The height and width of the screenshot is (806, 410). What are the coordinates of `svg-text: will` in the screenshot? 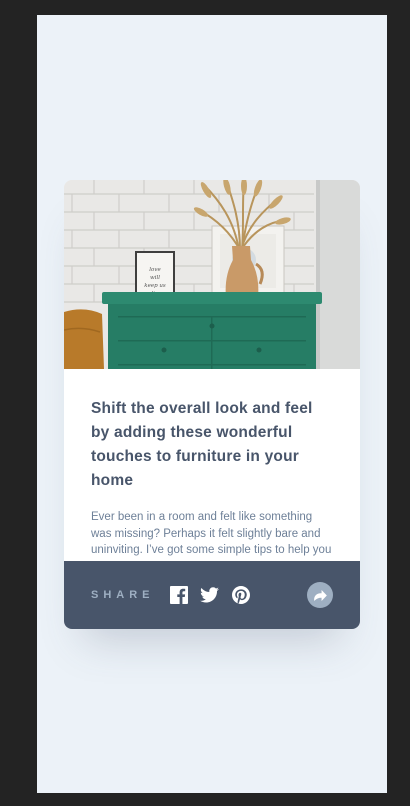 It's located at (155, 278).